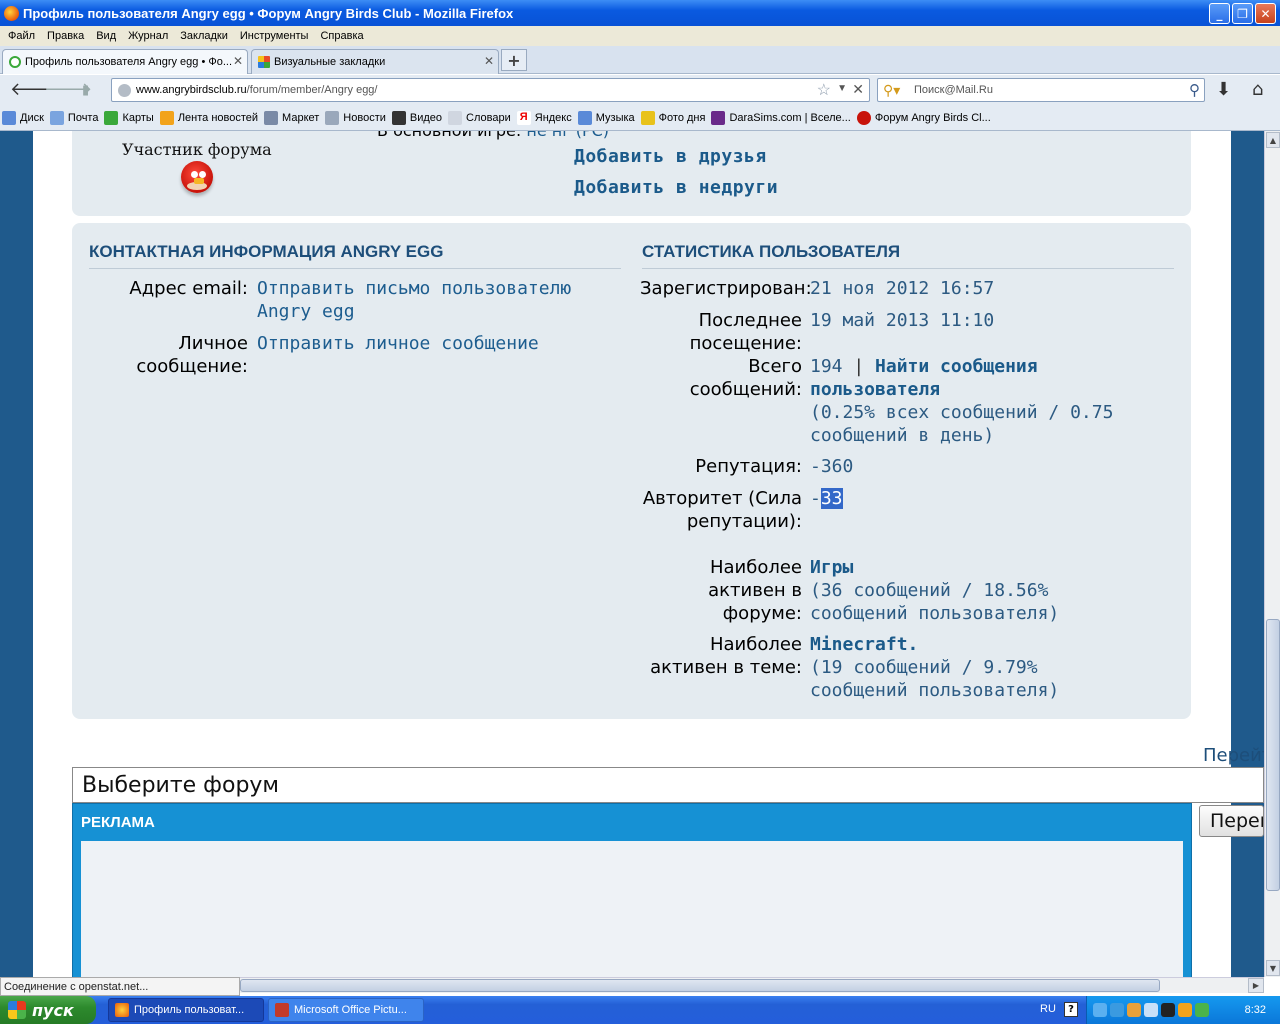 The image size is (1280, 1024). I want to click on help-icon: ?, so click(1071, 1009).